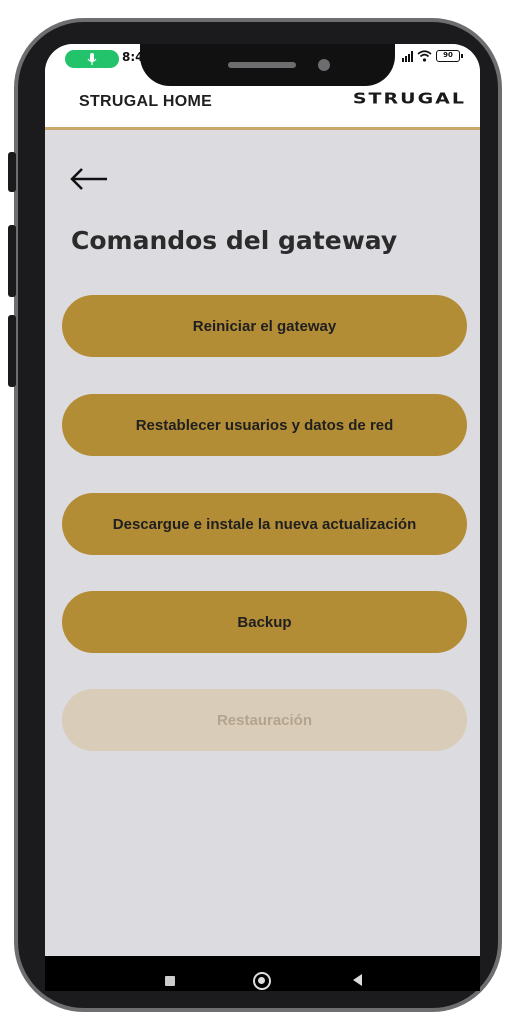  I want to click on mic-icon, so click(92, 59).